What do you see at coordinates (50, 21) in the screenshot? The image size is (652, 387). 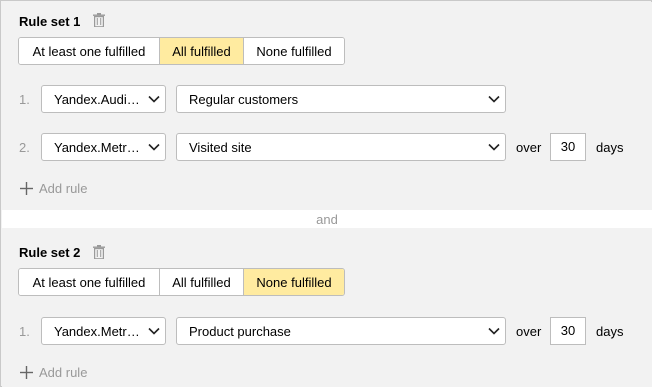 I see `rule-set-title: Rule set 1` at bounding box center [50, 21].